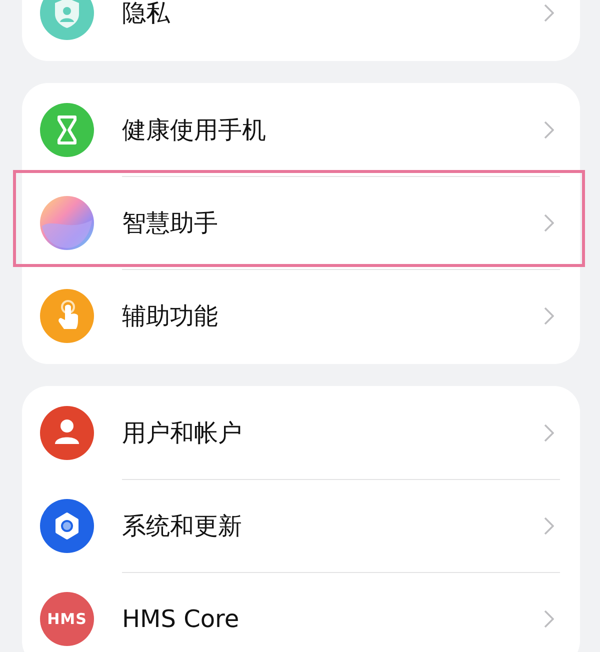 The width and height of the screenshot is (600, 652). What do you see at coordinates (333, 316) in the screenshot?
I see `settings-item: 辅助功能` at bounding box center [333, 316].